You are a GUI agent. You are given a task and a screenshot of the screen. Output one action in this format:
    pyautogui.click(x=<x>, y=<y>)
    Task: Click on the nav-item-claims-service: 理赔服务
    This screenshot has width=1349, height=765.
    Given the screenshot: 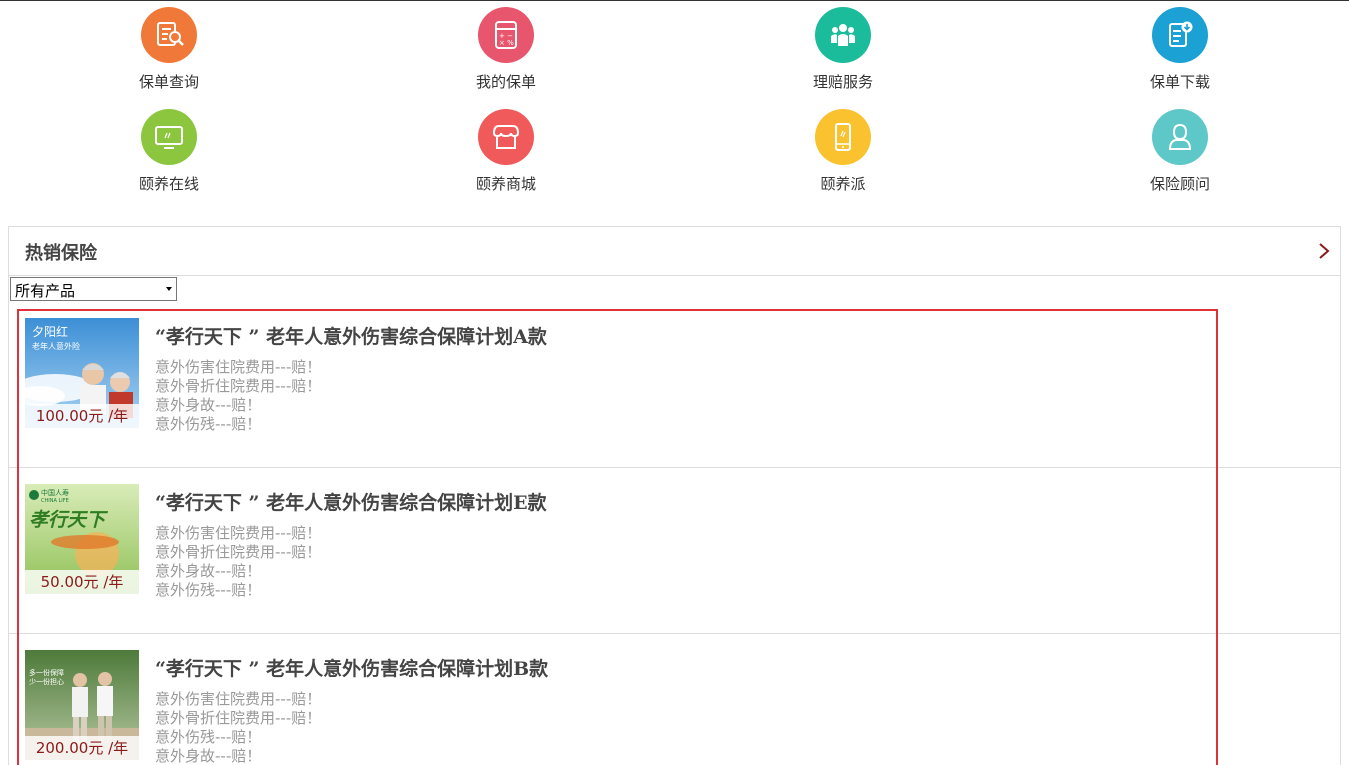 What is the action you would take?
    pyautogui.click(x=843, y=52)
    